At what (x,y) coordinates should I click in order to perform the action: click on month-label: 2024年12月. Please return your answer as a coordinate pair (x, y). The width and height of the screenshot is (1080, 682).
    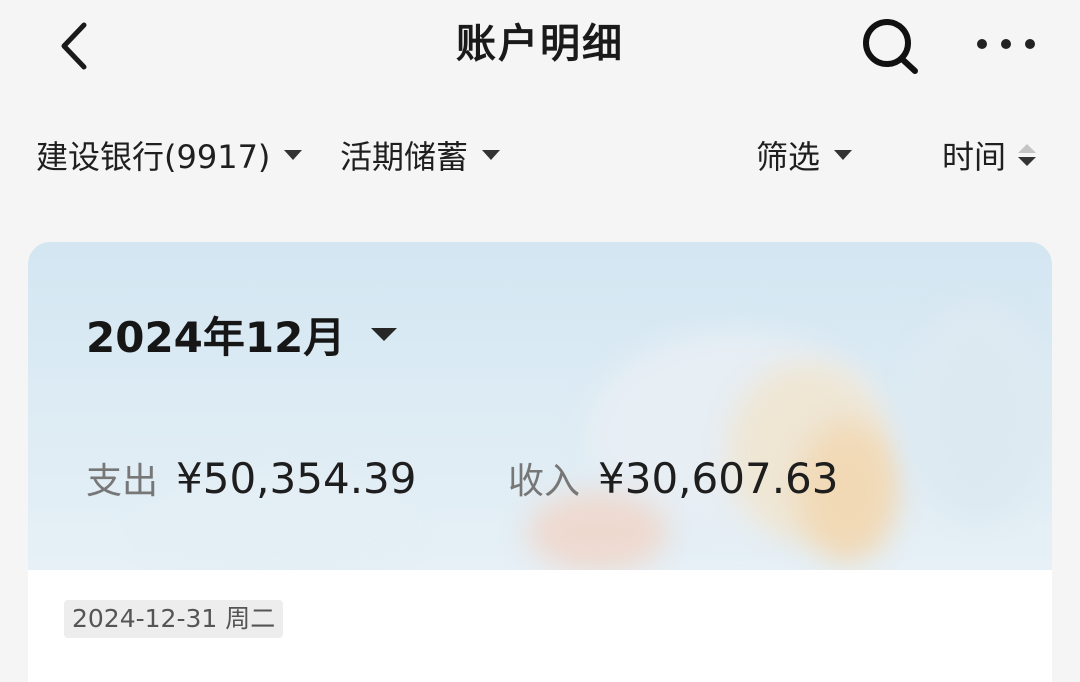
    Looking at the image, I should click on (216, 337).